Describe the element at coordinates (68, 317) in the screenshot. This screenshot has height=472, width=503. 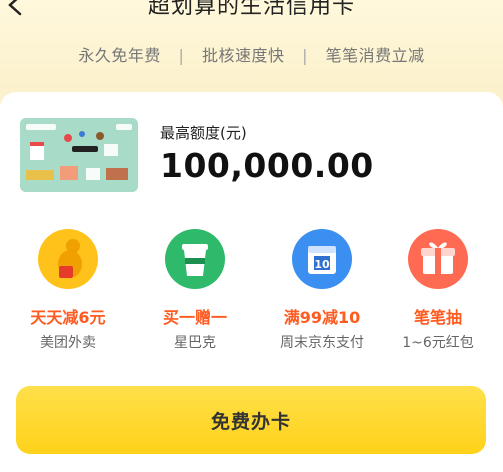
I see `benefit-title: 天天减6元` at that location.